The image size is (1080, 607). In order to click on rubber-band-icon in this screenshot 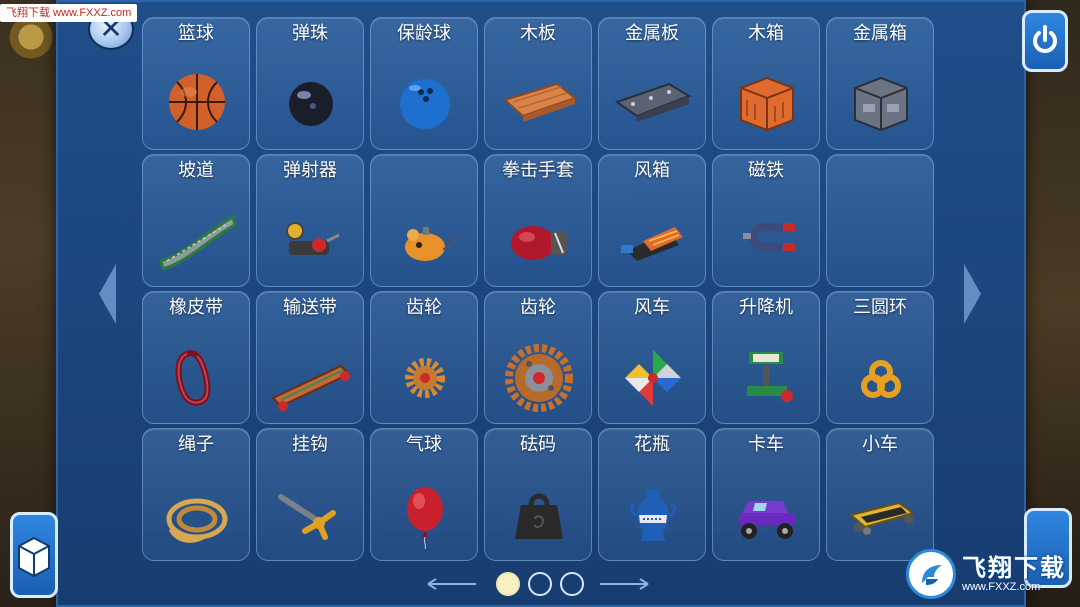, I will do `click(193, 378)`.